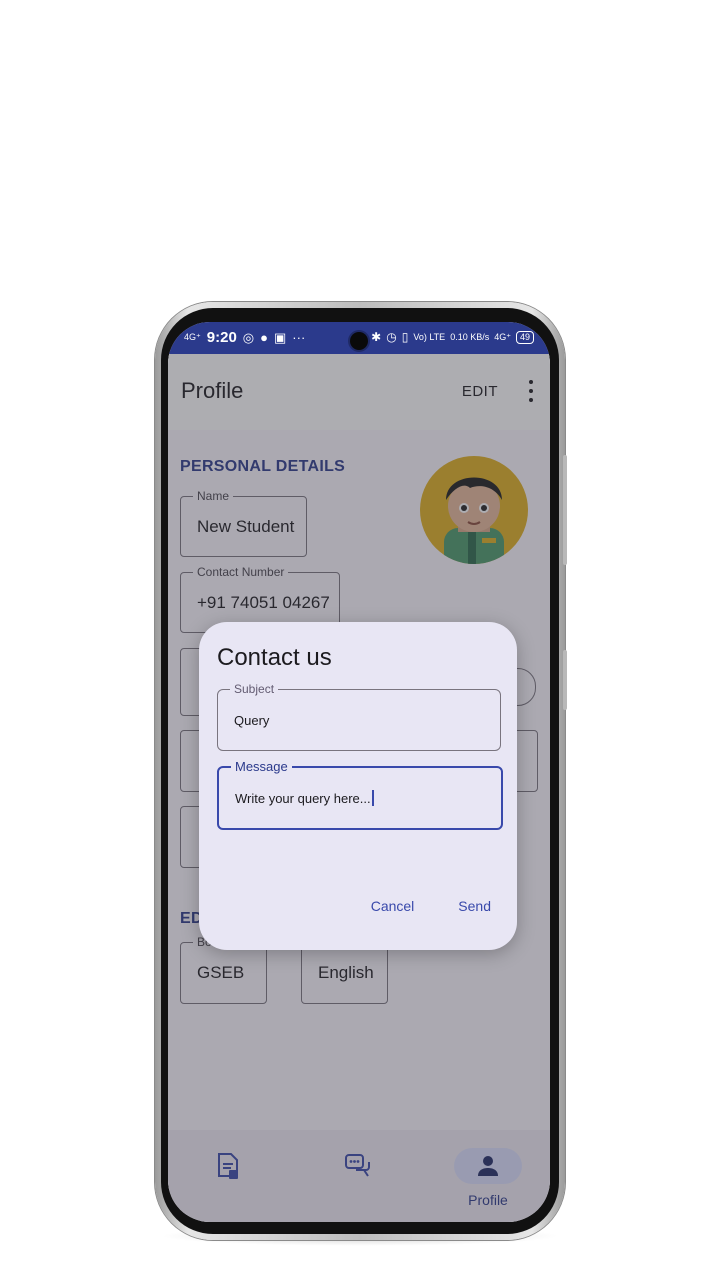 The width and height of the screenshot is (720, 1280). Describe the element at coordinates (376, 337) in the screenshot. I see `bluetooth-icon: ✱` at that location.